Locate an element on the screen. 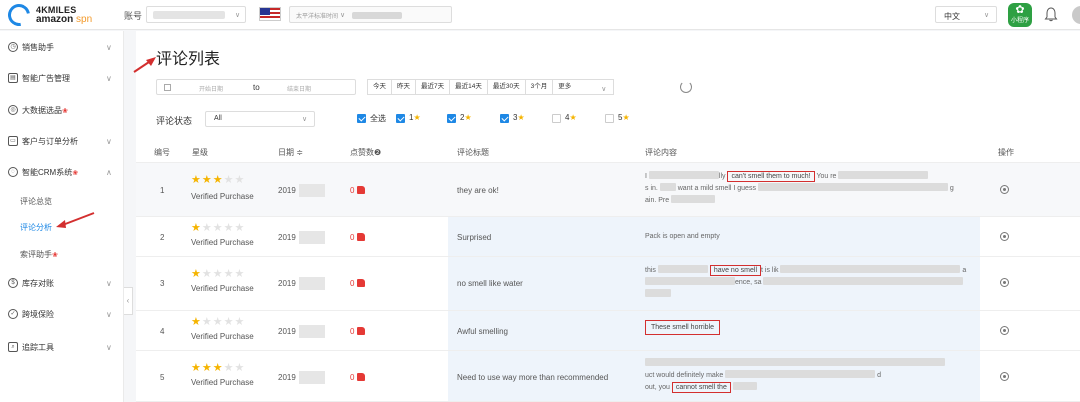  account-value-redacted is located at coordinates (189, 15).